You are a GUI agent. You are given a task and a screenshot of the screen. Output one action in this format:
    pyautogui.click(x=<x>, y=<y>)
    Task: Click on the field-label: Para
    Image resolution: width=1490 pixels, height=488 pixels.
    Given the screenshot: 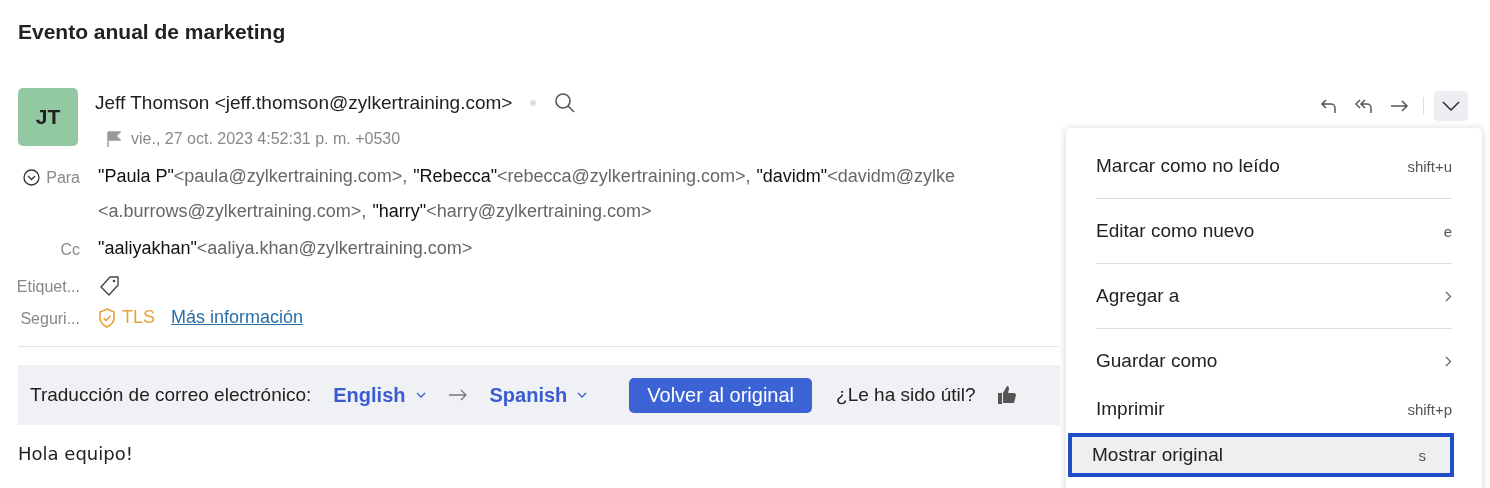 What is the action you would take?
    pyautogui.click(x=63, y=178)
    